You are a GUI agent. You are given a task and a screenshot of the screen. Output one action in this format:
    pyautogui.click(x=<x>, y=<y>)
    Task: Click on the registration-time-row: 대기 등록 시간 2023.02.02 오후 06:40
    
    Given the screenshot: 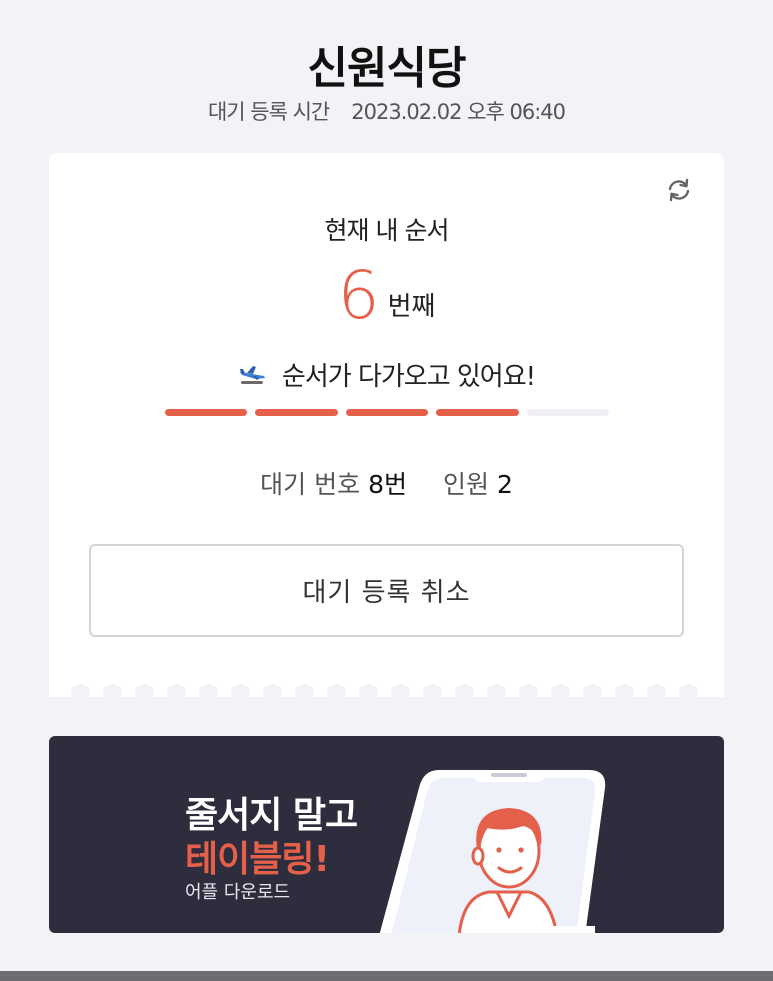 What is the action you would take?
    pyautogui.click(x=386, y=111)
    